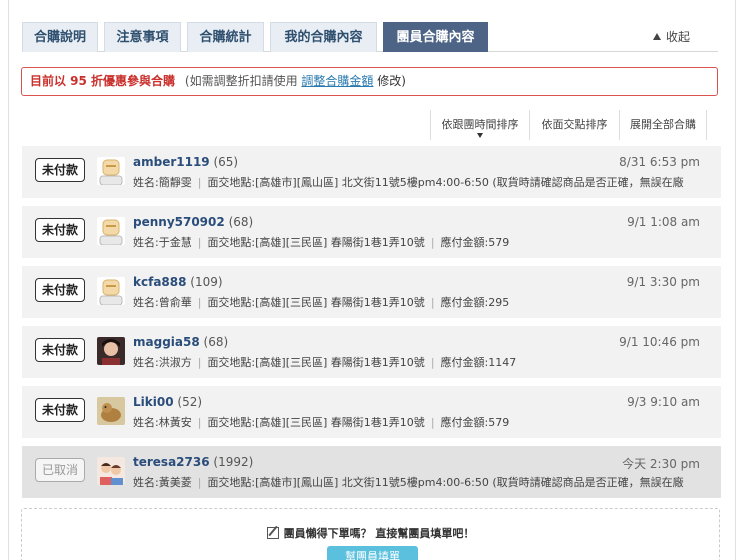 The image size is (750, 560). Describe the element at coordinates (272, 533) in the screenshot. I see `edit-icon` at that location.